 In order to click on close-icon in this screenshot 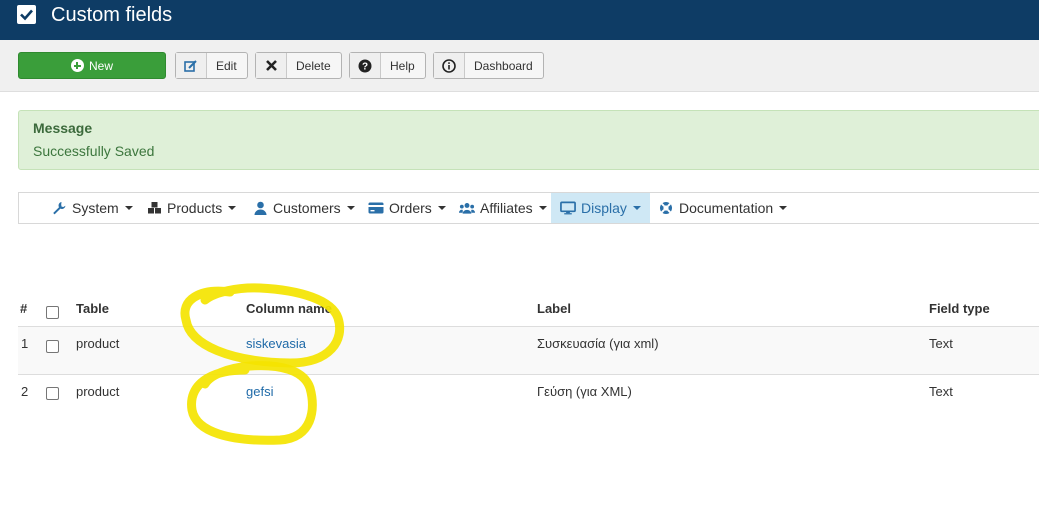, I will do `click(271, 65)`.